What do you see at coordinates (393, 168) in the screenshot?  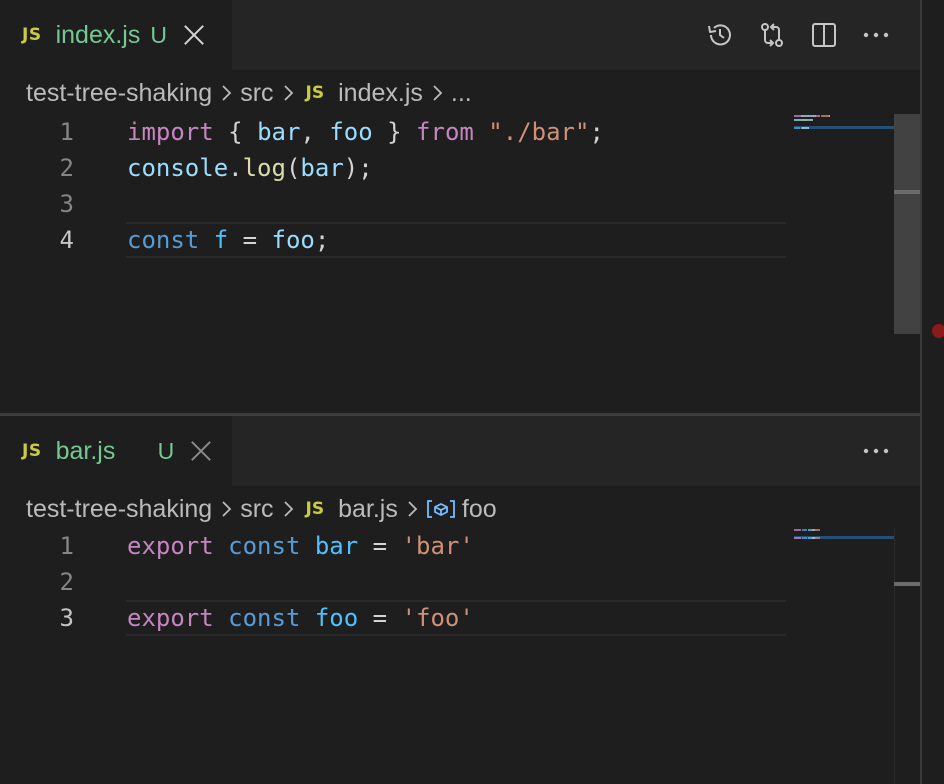 I see `code-line: 2 console.log(bar);` at bounding box center [393, 168].